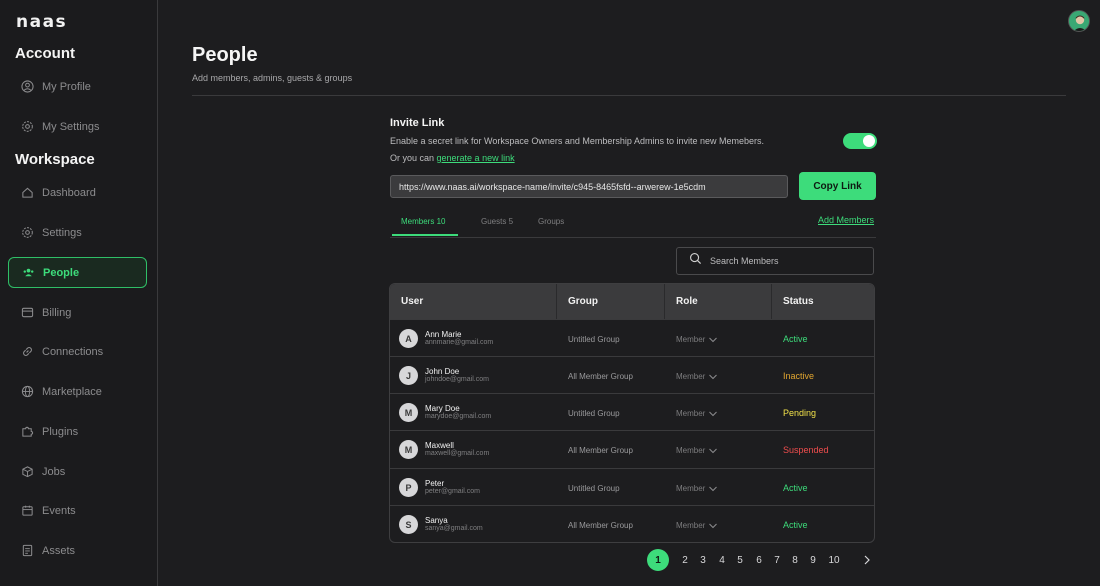 This screenshot has height=586, width=1100. I want to click on invite-generate-text: Or you can generate a new link, so click(452, 158).